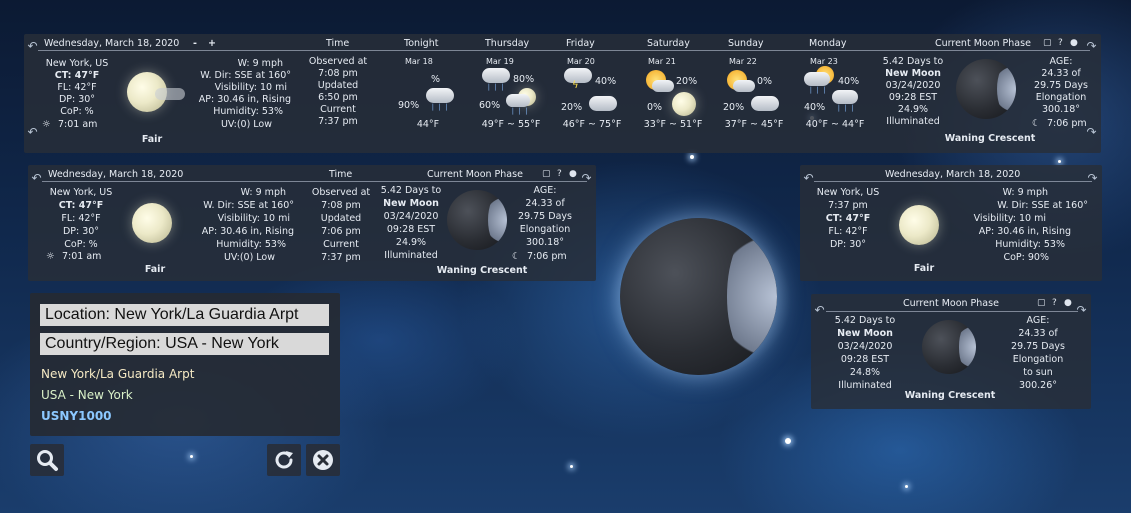 This screenshot has height=513, width=1131. Describe the element at coordinates (76, 416) in the screenshot. I see `location-code: USNY1000` at that location.